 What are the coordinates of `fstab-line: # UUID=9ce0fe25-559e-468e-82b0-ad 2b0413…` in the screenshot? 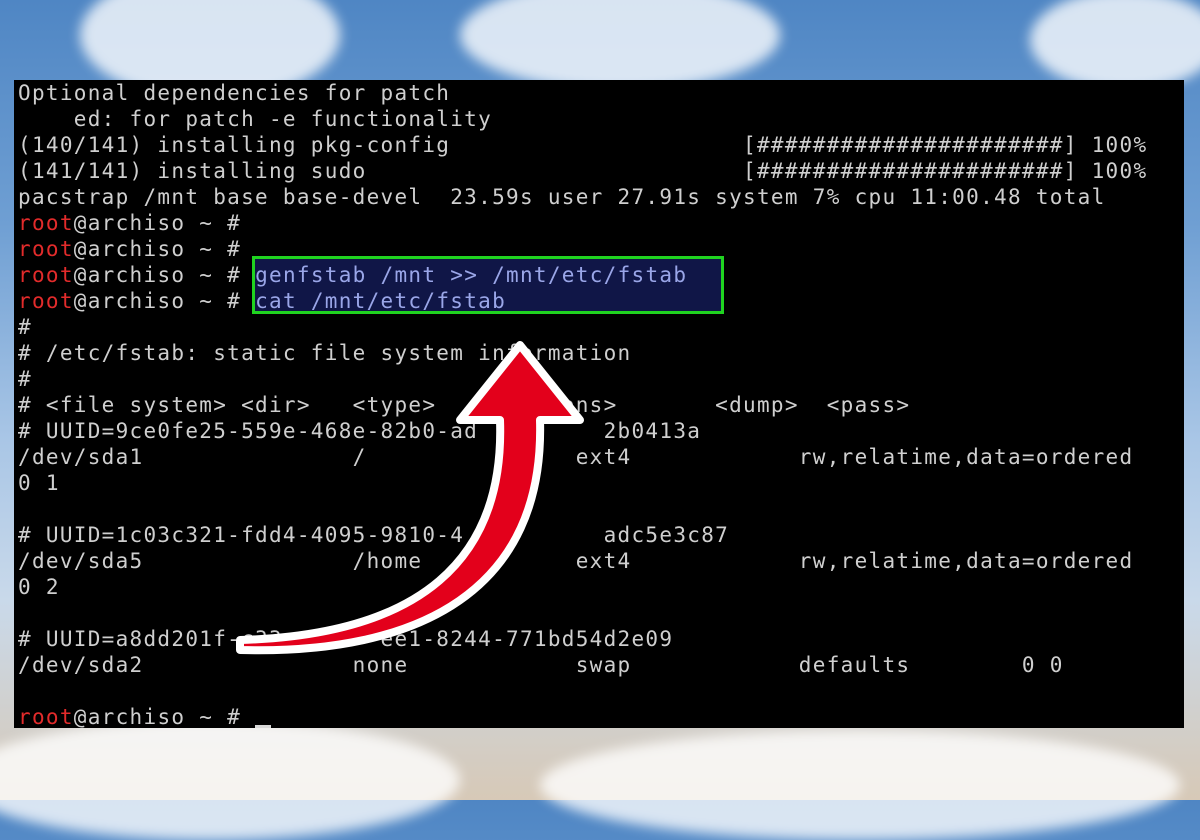 It's located at (360, 431).